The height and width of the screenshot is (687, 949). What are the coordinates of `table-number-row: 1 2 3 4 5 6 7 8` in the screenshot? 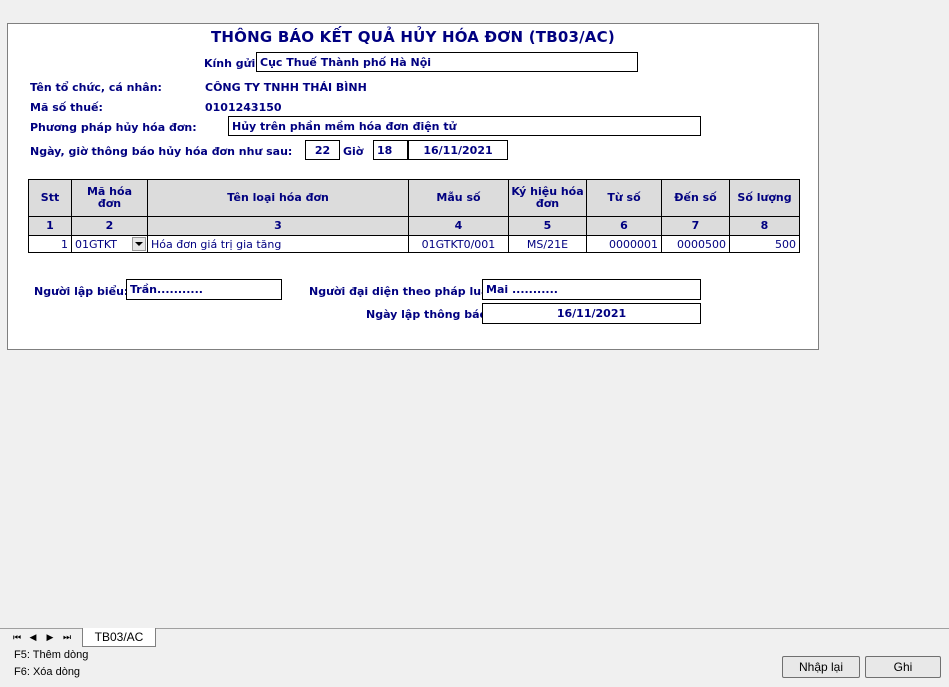 It's located at (414, 226).